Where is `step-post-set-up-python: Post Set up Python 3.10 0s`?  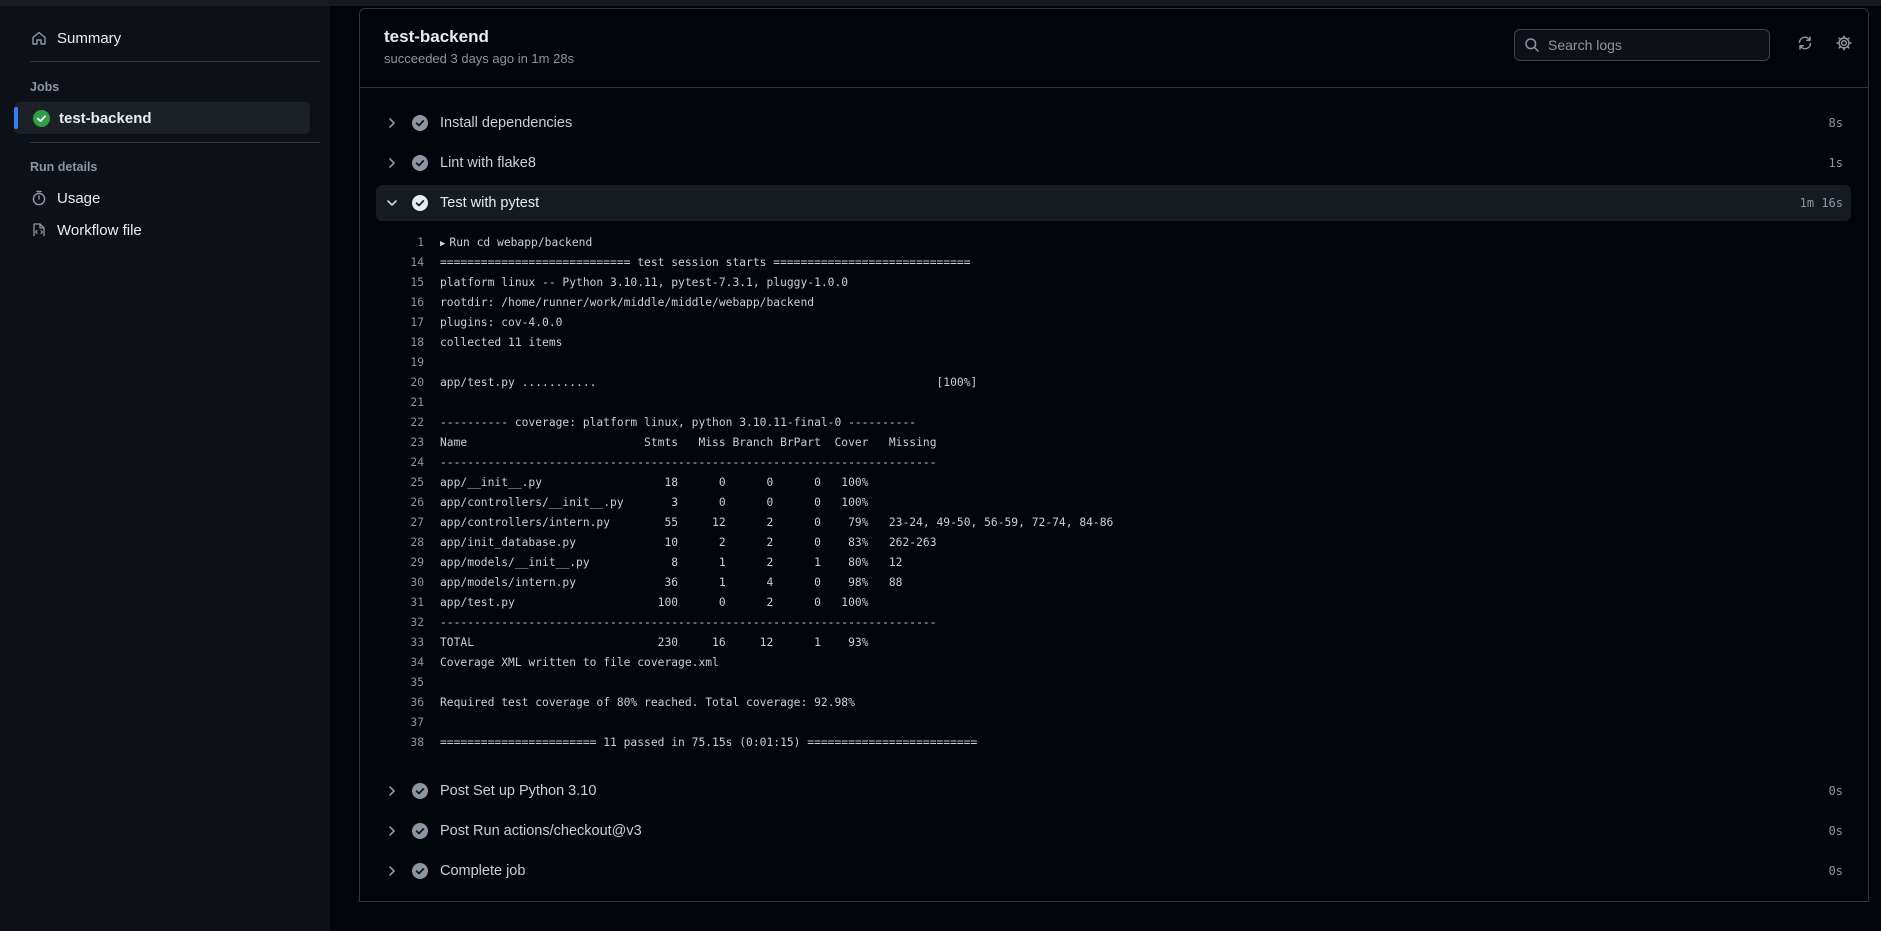
step-post-set-up-python: Post Set up Python 3.10 0s is located at coordinates (1113, 791).